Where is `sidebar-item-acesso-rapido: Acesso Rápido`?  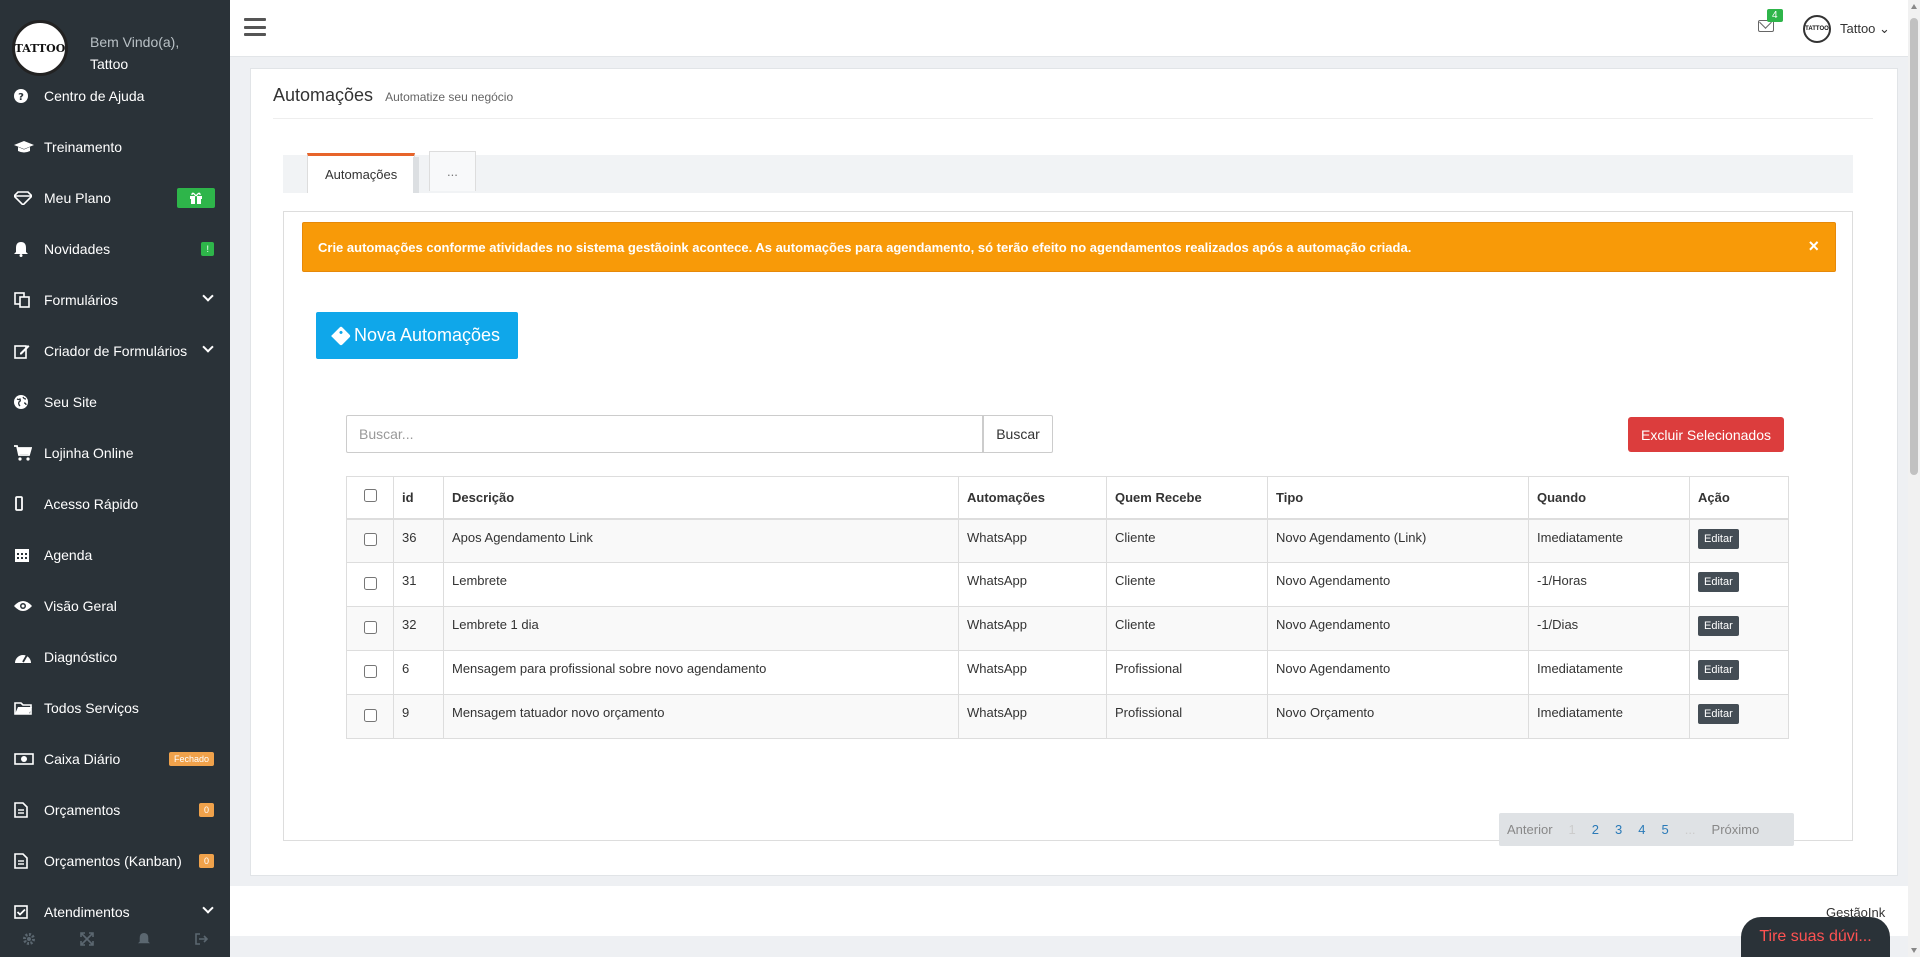
sidebar-item-acesso-rapido: Acesso Rápido is located at coordinates (115, 503).